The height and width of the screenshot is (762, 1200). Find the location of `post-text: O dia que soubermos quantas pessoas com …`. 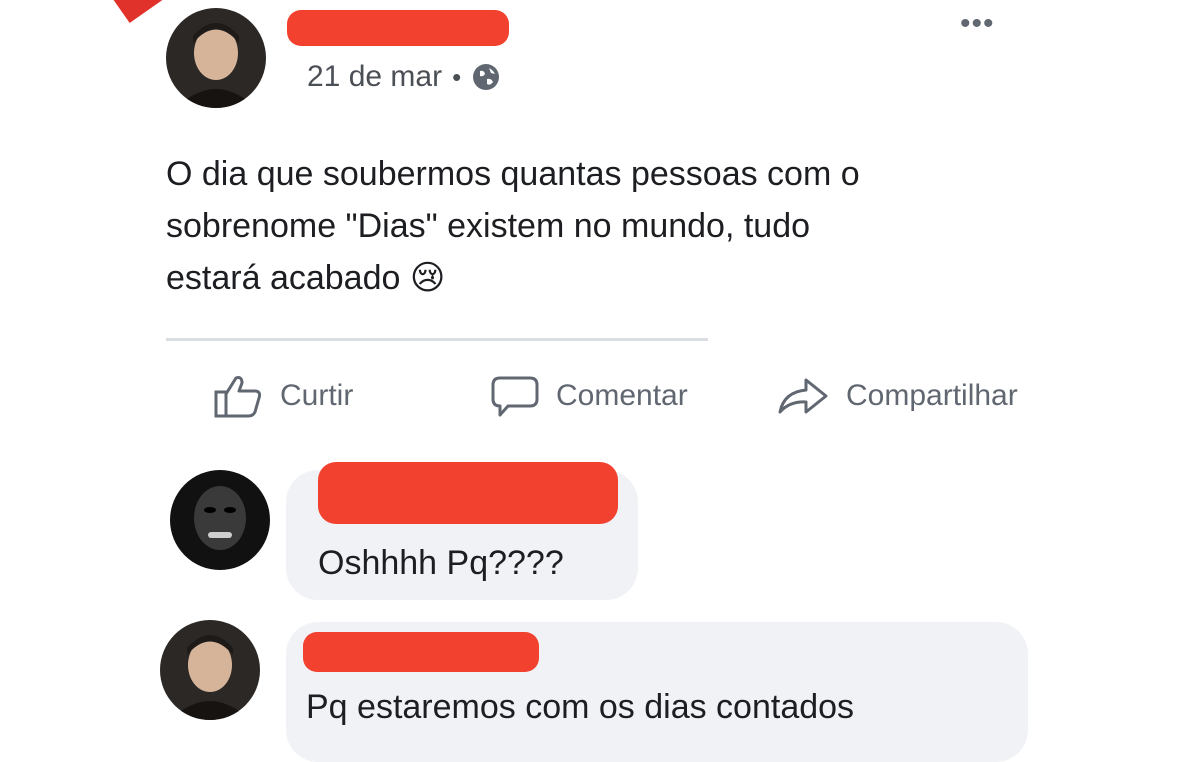

post-text: O dia que soubermos quantas pessoas com … is located at coordinates (513, 226).